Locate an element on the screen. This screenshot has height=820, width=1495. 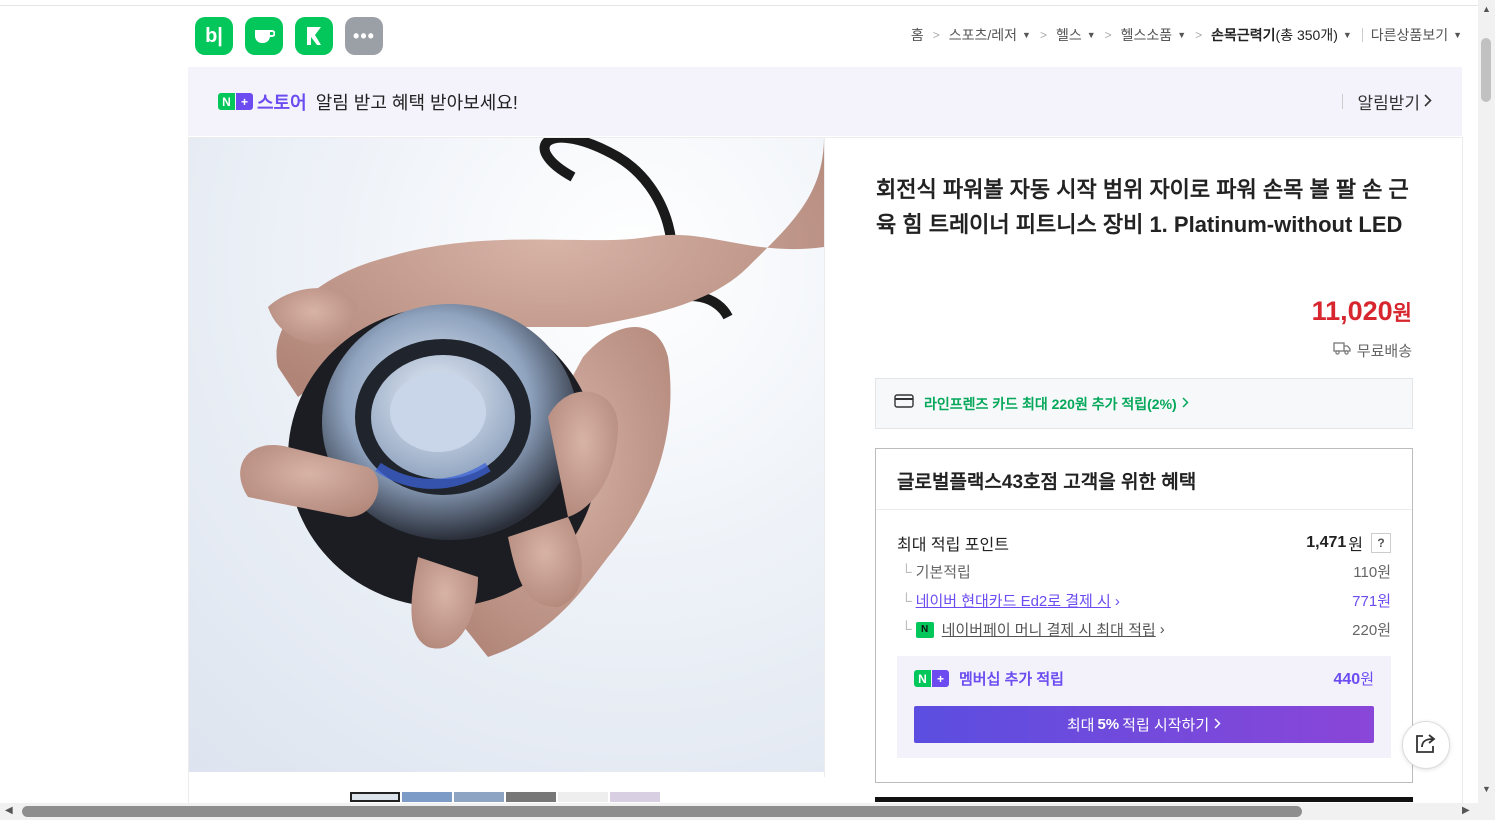
alarm-button: 알림받기 is located at coordinates (1387, 101).